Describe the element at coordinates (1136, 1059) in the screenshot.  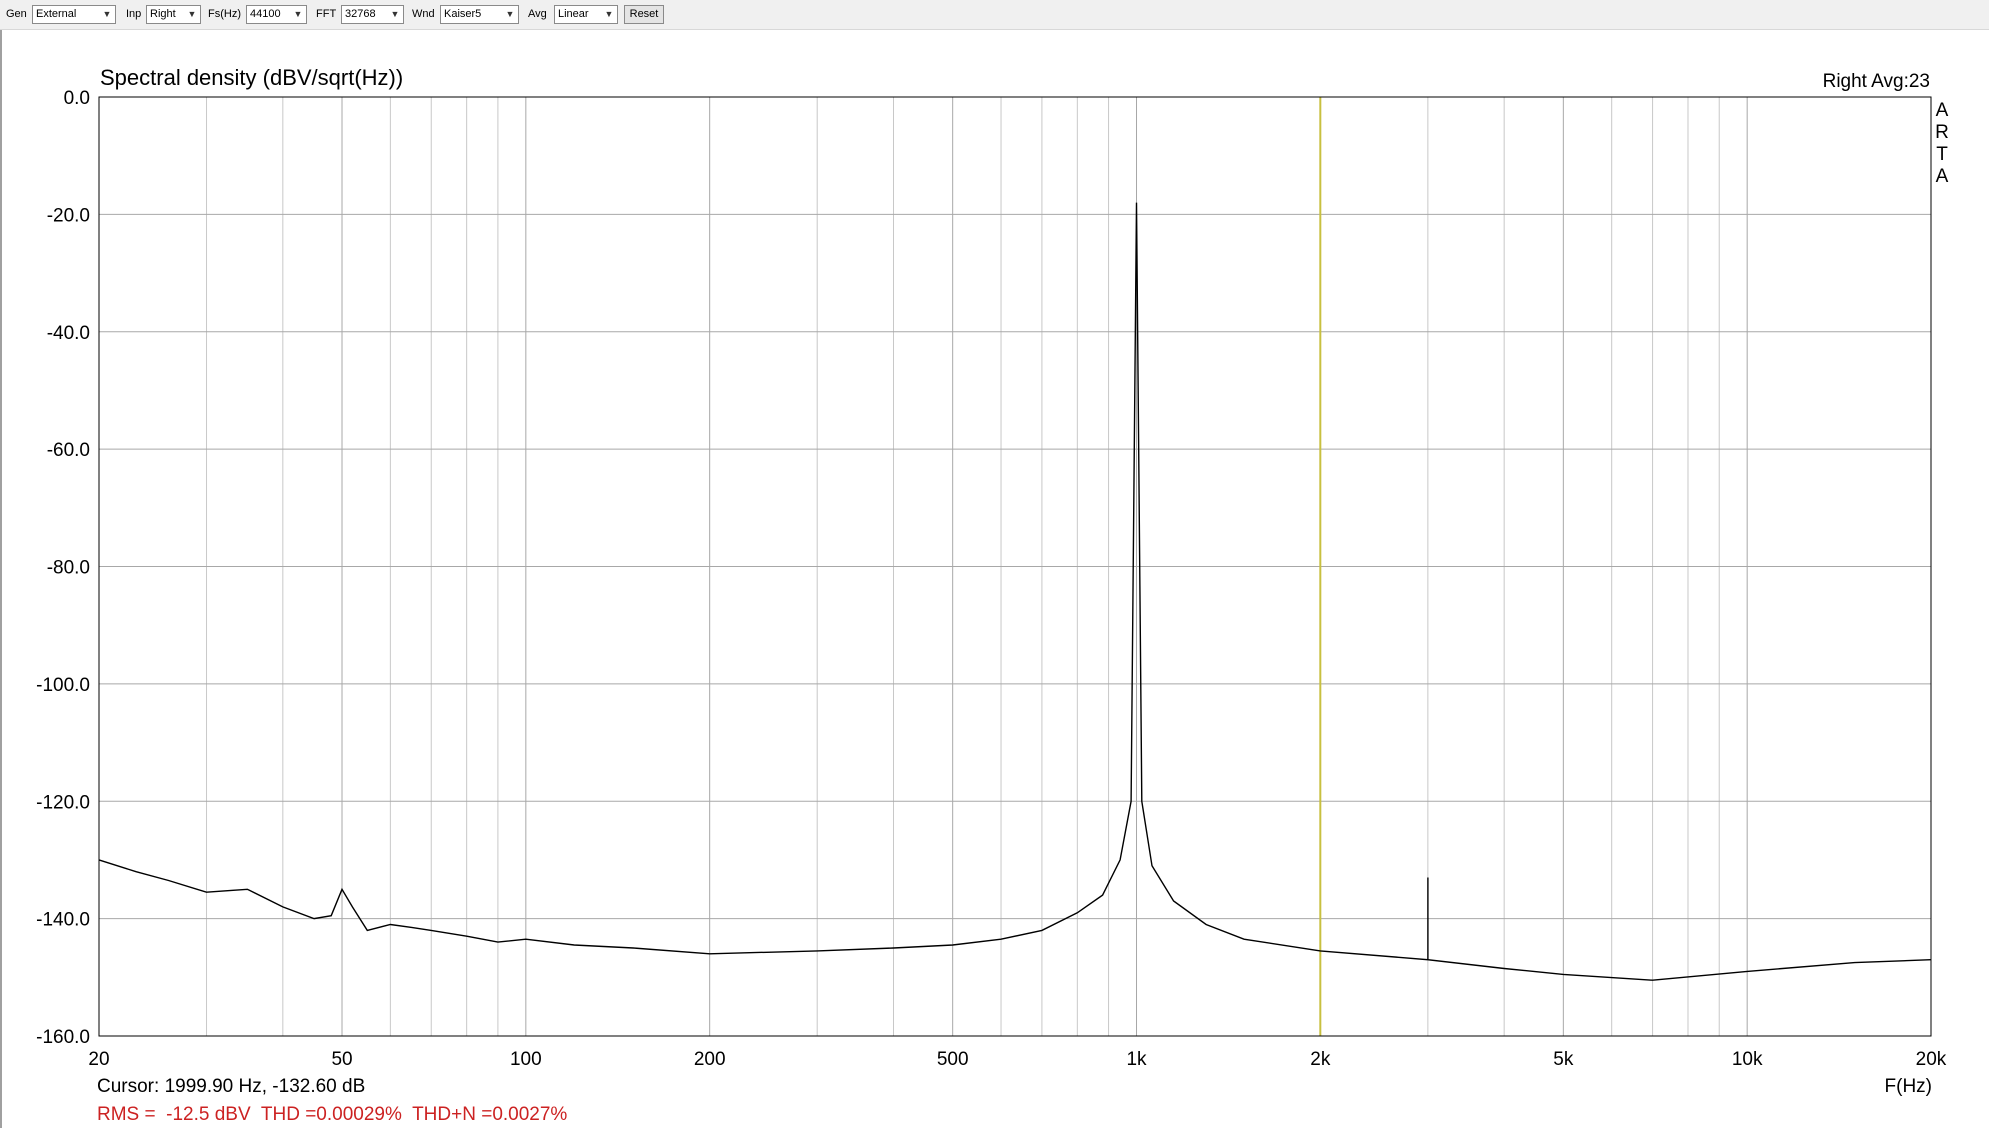
I see `x-tick-label: 1k` at that location.